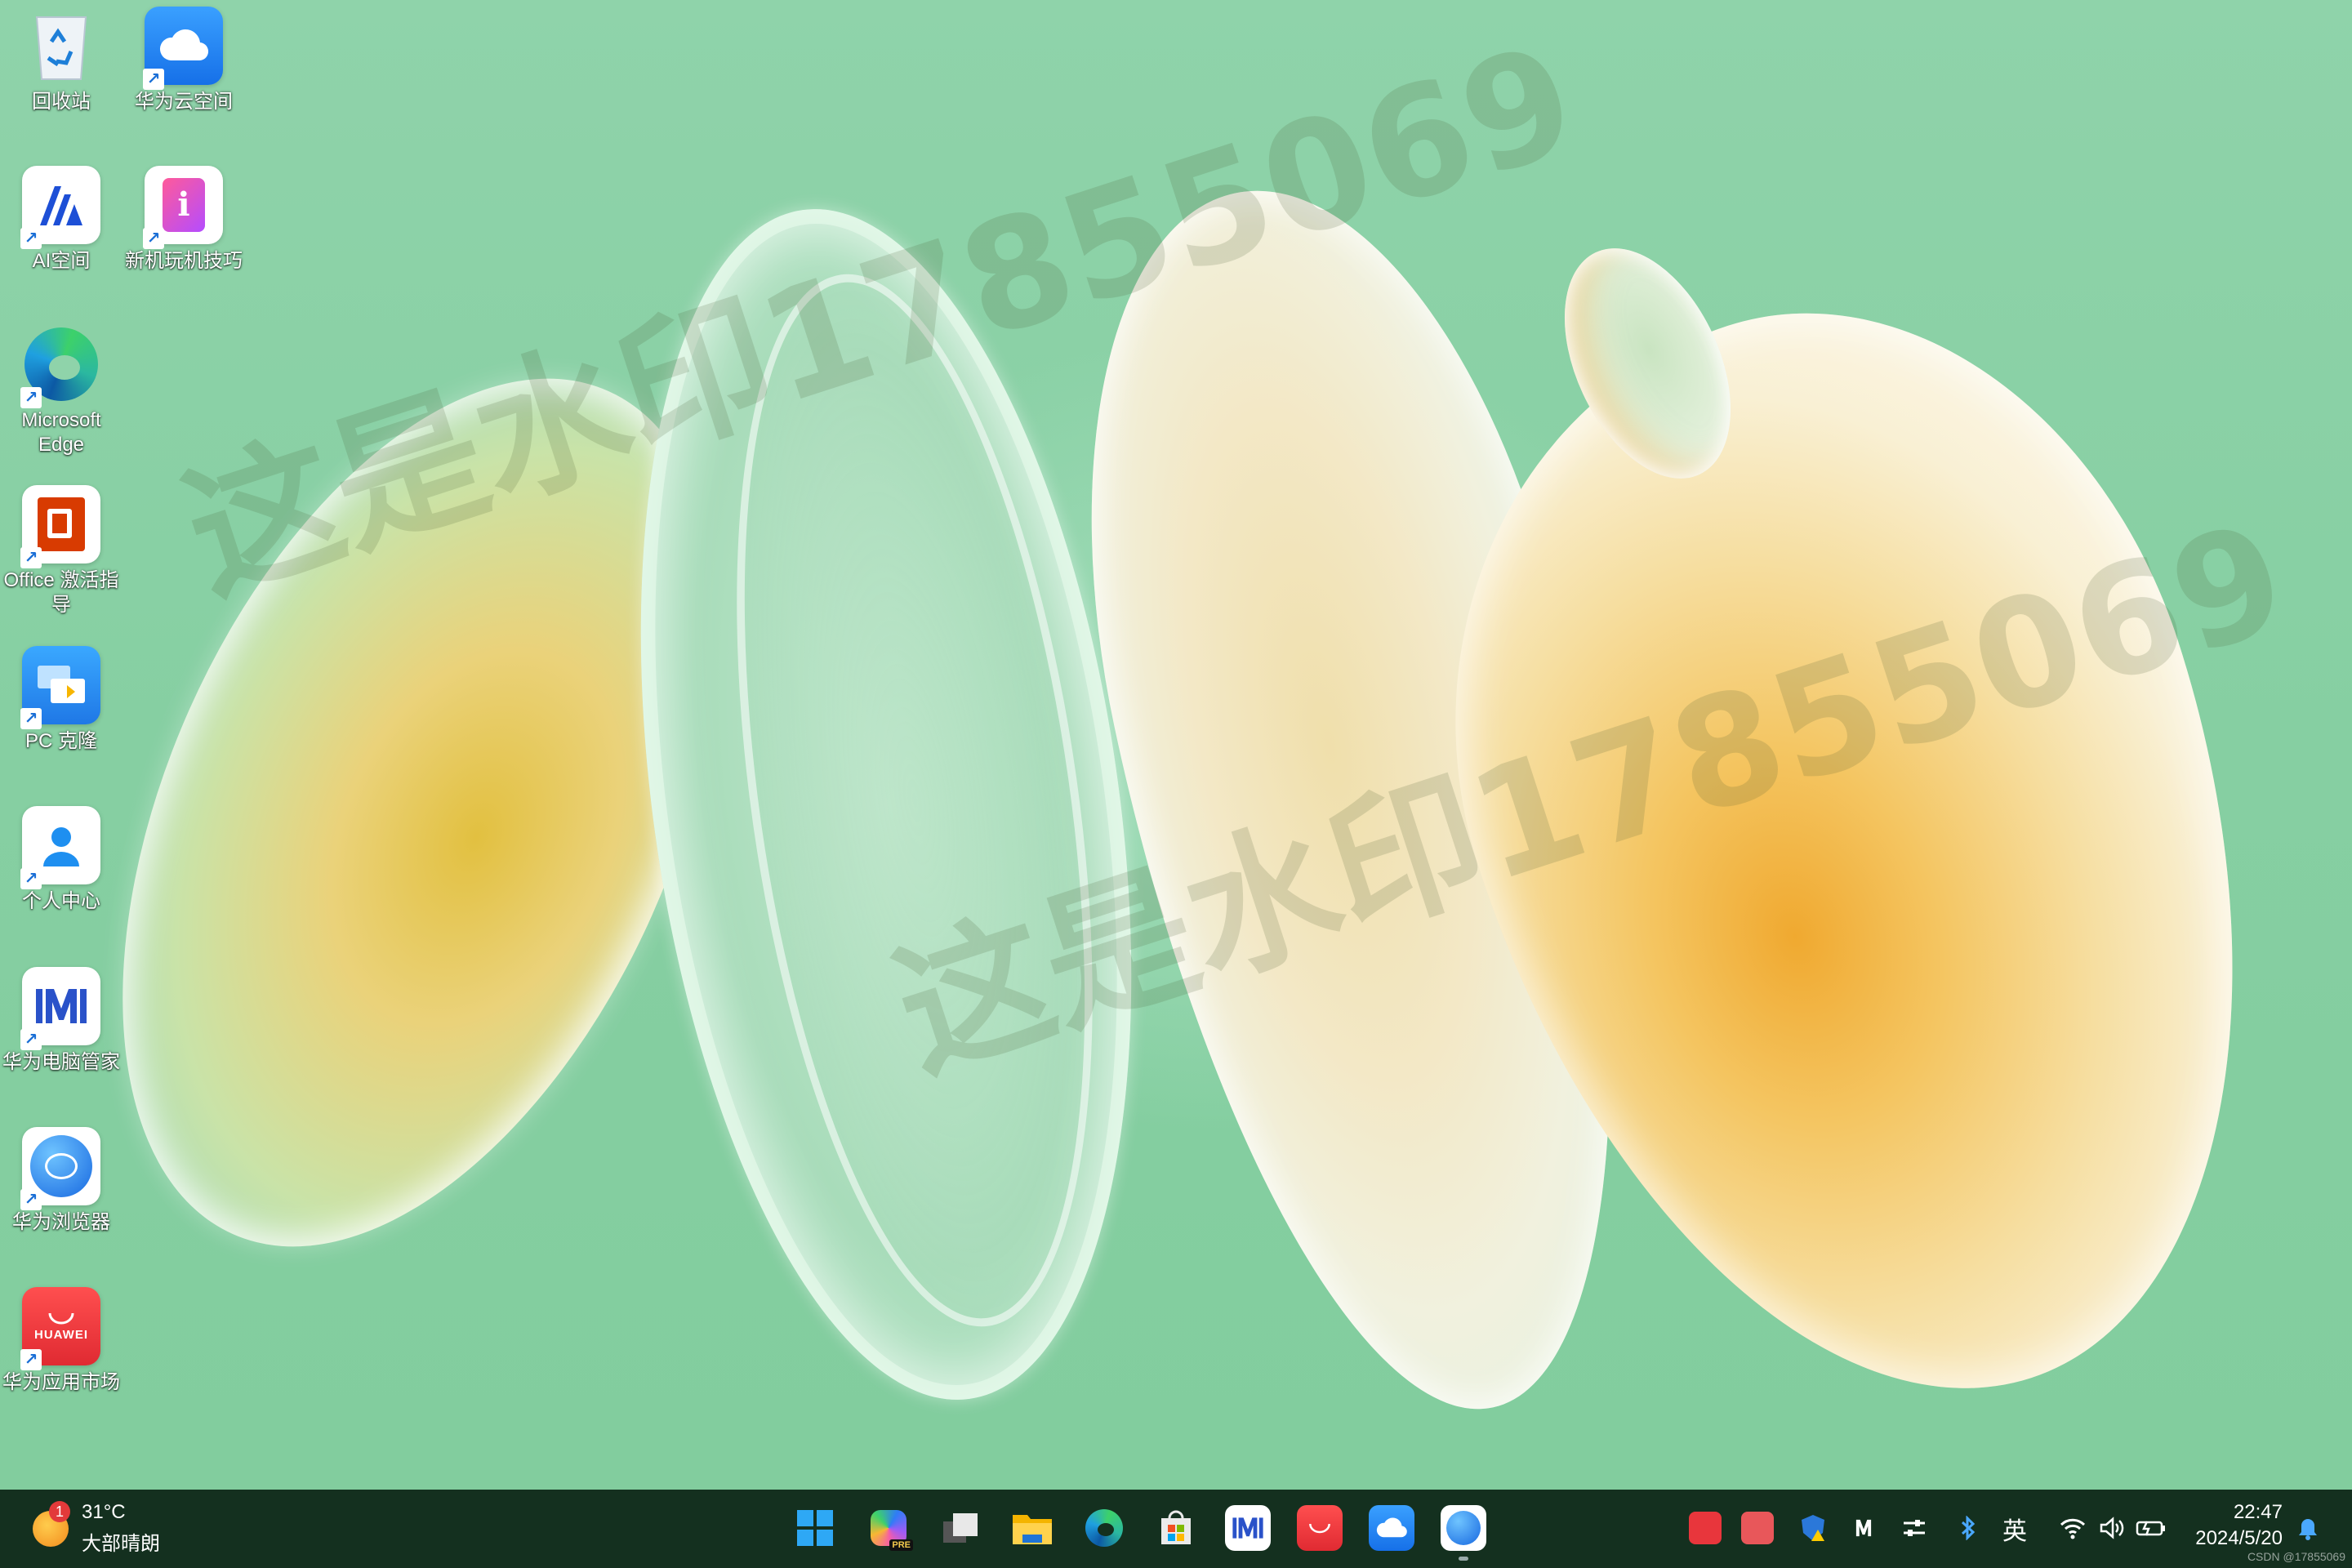 Image resolution: width=2352 pixels, height=1568 pixels. I want to click on desktop-icon-pc-clone: ↗ PC 克隆, so click(61, 700).